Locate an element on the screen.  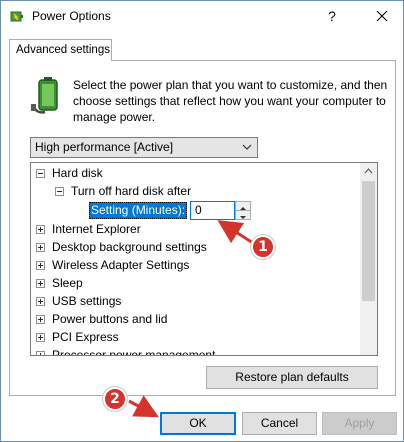
setting-minutes-input: 0 is located at coordinates (212, 210).